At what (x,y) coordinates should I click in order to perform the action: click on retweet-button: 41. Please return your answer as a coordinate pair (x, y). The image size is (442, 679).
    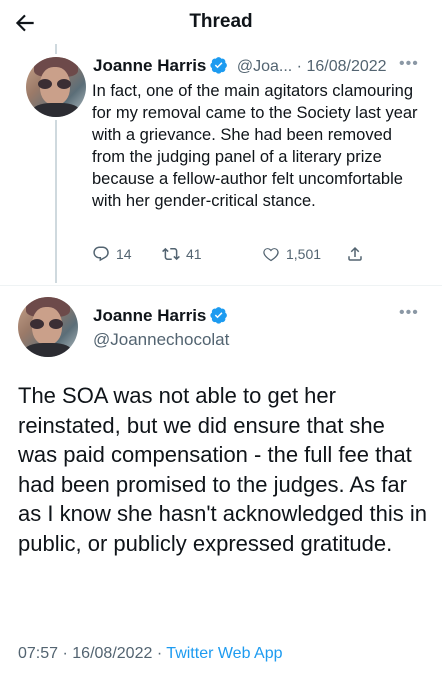
    Looking at the image, I should click on (182, 254).